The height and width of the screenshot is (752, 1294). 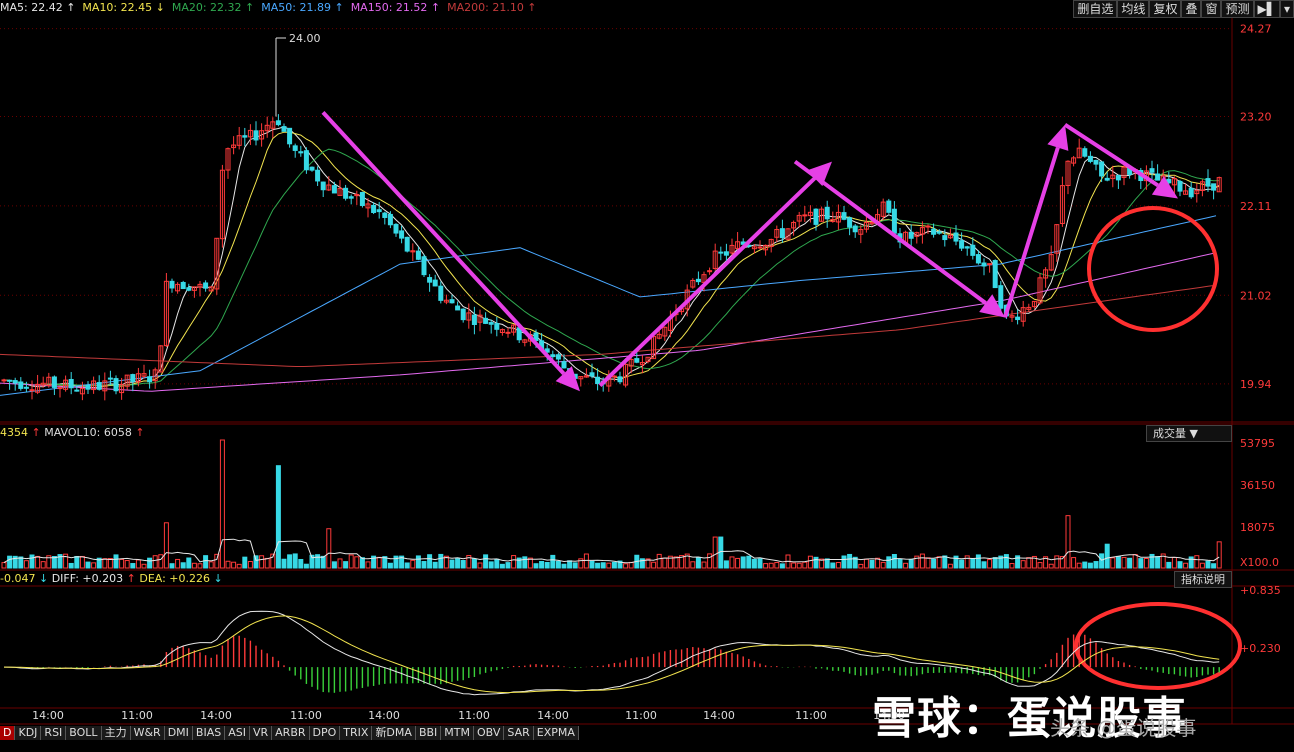 What do you see at coordinates (1286, 9) in the screenshot?
I see `toolbar-button: ▾` at bounding box center [1286, 9].